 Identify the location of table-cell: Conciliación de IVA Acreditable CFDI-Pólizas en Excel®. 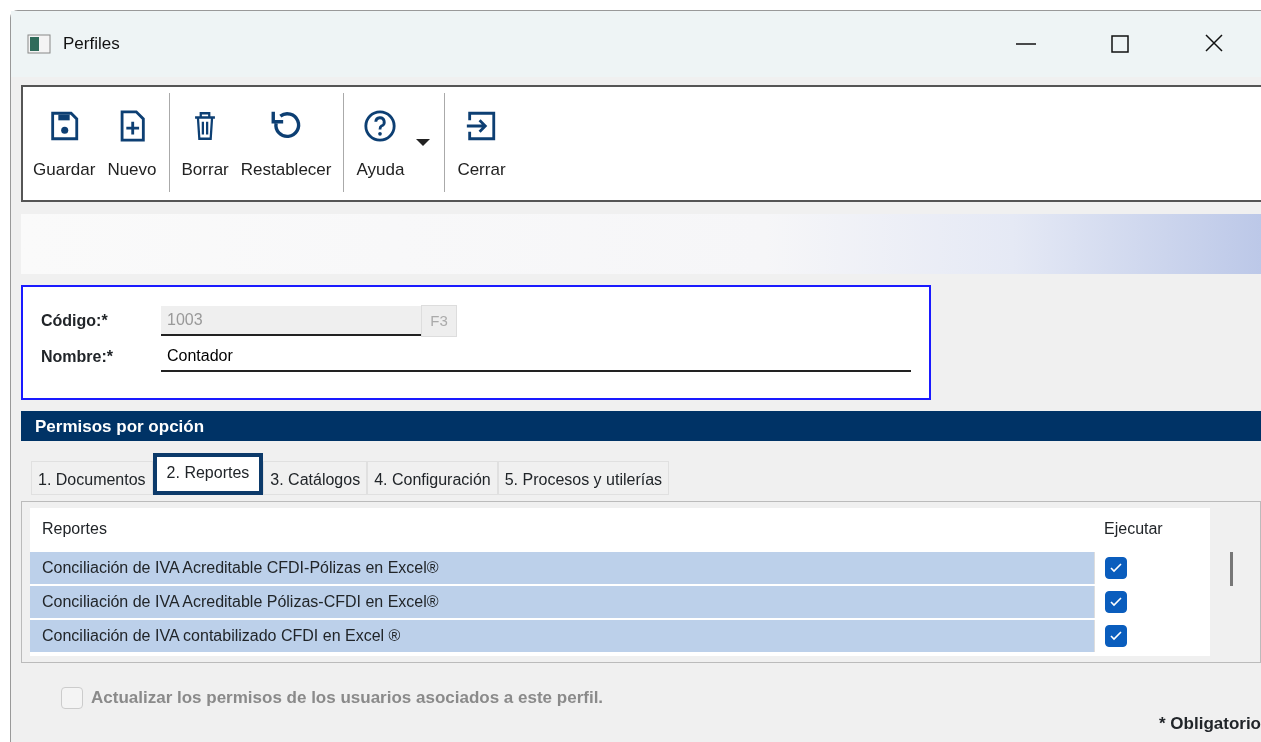
(562, 568).